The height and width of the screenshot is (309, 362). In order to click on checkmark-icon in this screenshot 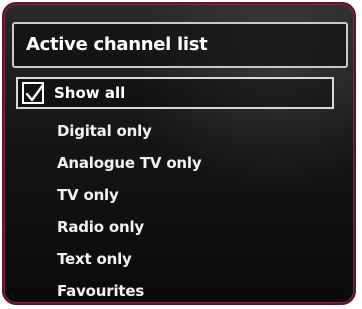, I will do `click(35, 92)`.